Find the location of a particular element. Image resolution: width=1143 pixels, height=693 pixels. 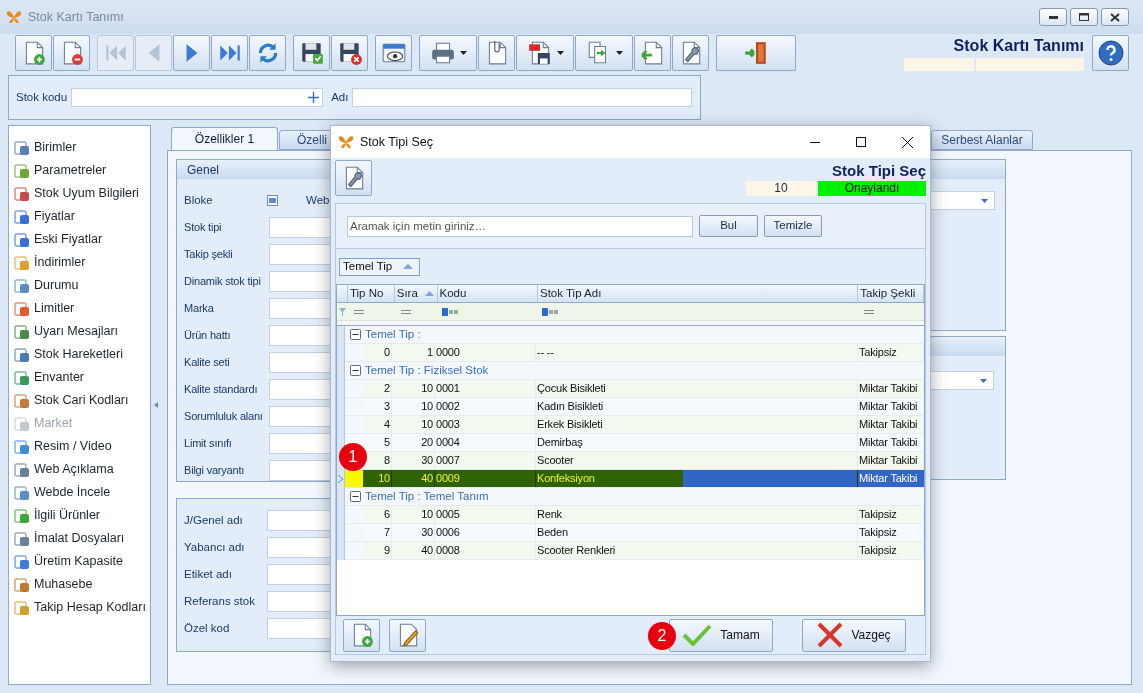

table-row: 9 40 0008 Scooter Renkleri Takipsiz is located at coordinates (634, 551).